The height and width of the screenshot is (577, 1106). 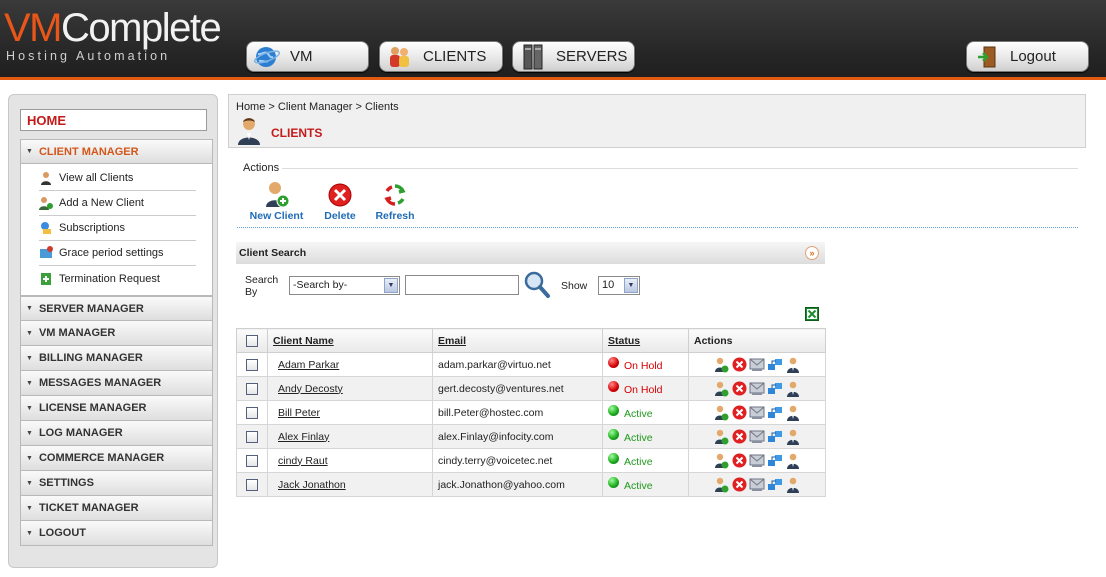 What do you see at coordinates (276, 195) in the screenshot?
I see `new-client-icon` at bounding box center [276, 195].